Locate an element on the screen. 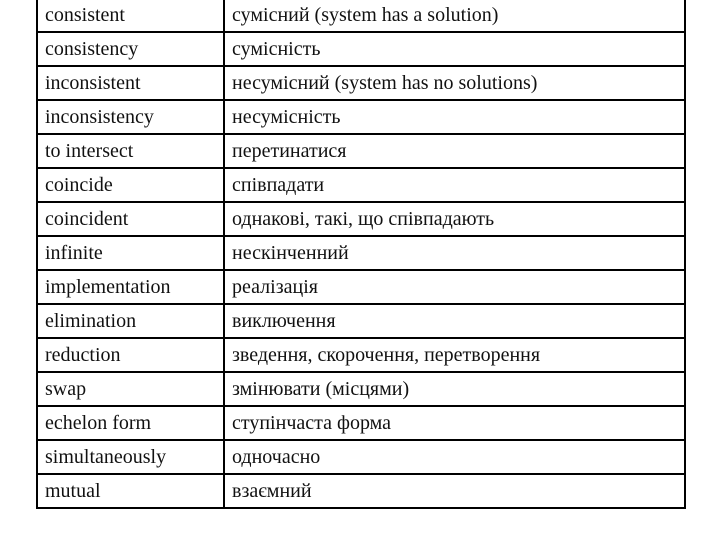  table-row: coincide співпадати is located at coordinates (361, 185).